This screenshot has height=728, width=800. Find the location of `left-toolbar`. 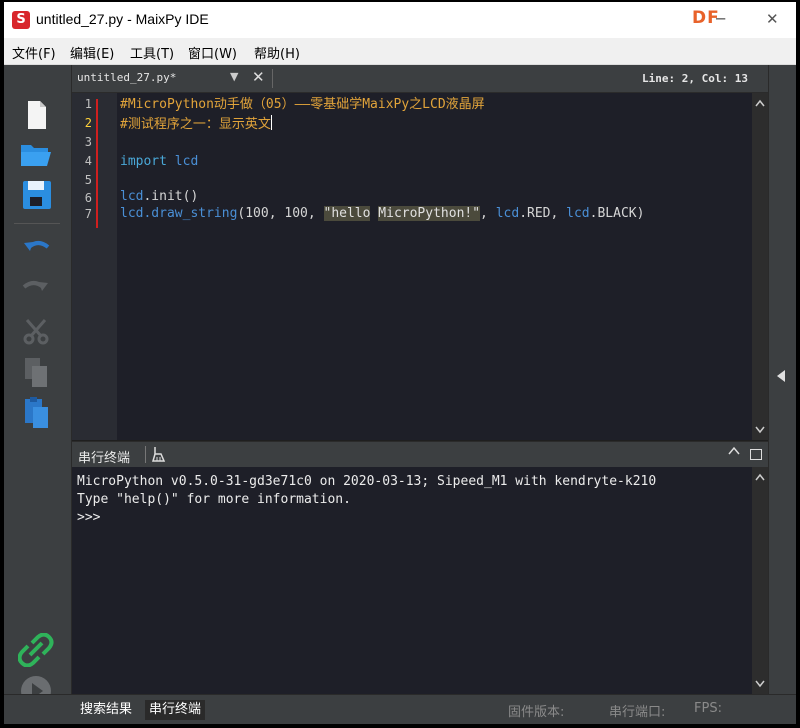

left-toolbar is located at coordinates (38, 385).